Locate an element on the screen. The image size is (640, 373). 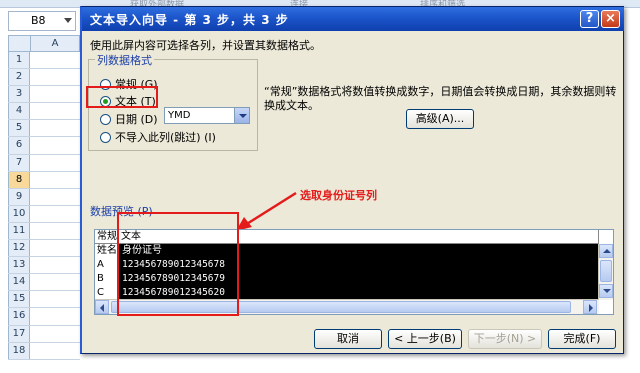
annotation-label: 选取身份证号列 is located at coordinates (338, 195).